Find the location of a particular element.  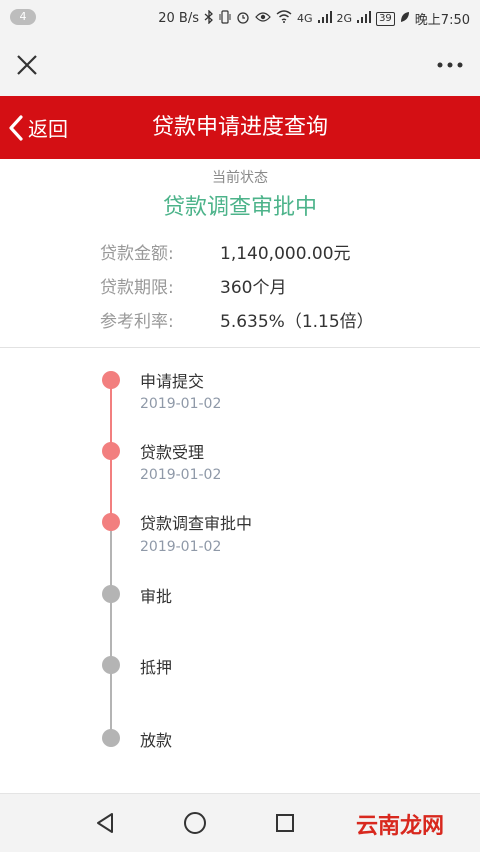

page-title: 贷款申请进度查询 is located at coordinates (239, 127).